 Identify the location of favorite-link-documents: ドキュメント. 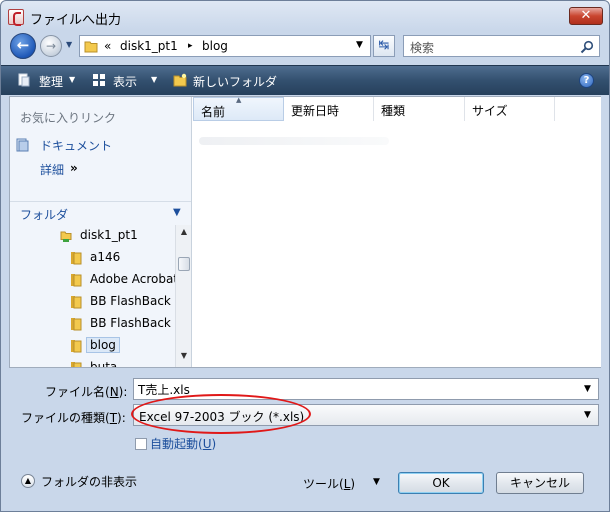
(76, 145).